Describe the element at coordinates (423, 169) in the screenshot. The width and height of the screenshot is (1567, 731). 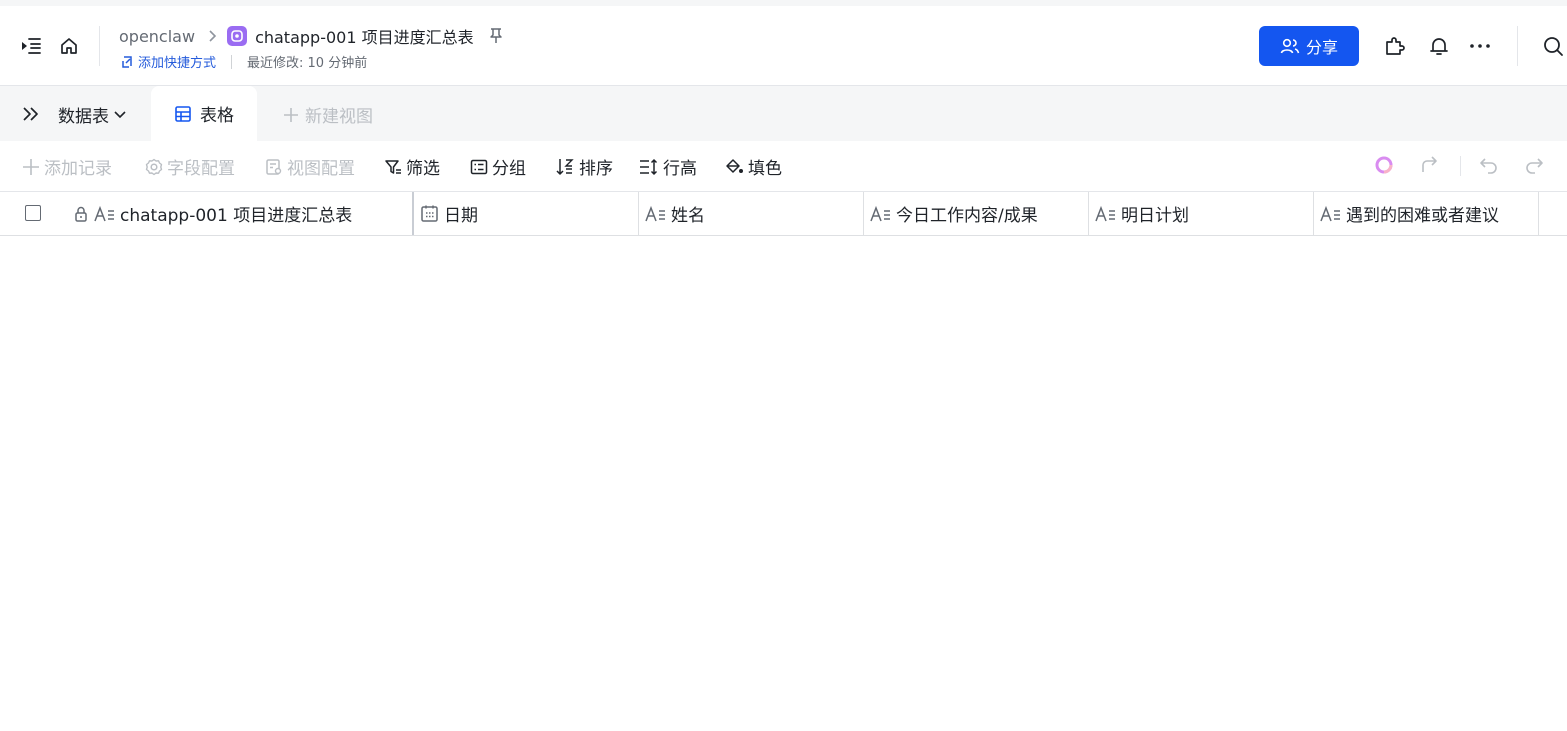
I see `filter-label: 筛选` at that location.